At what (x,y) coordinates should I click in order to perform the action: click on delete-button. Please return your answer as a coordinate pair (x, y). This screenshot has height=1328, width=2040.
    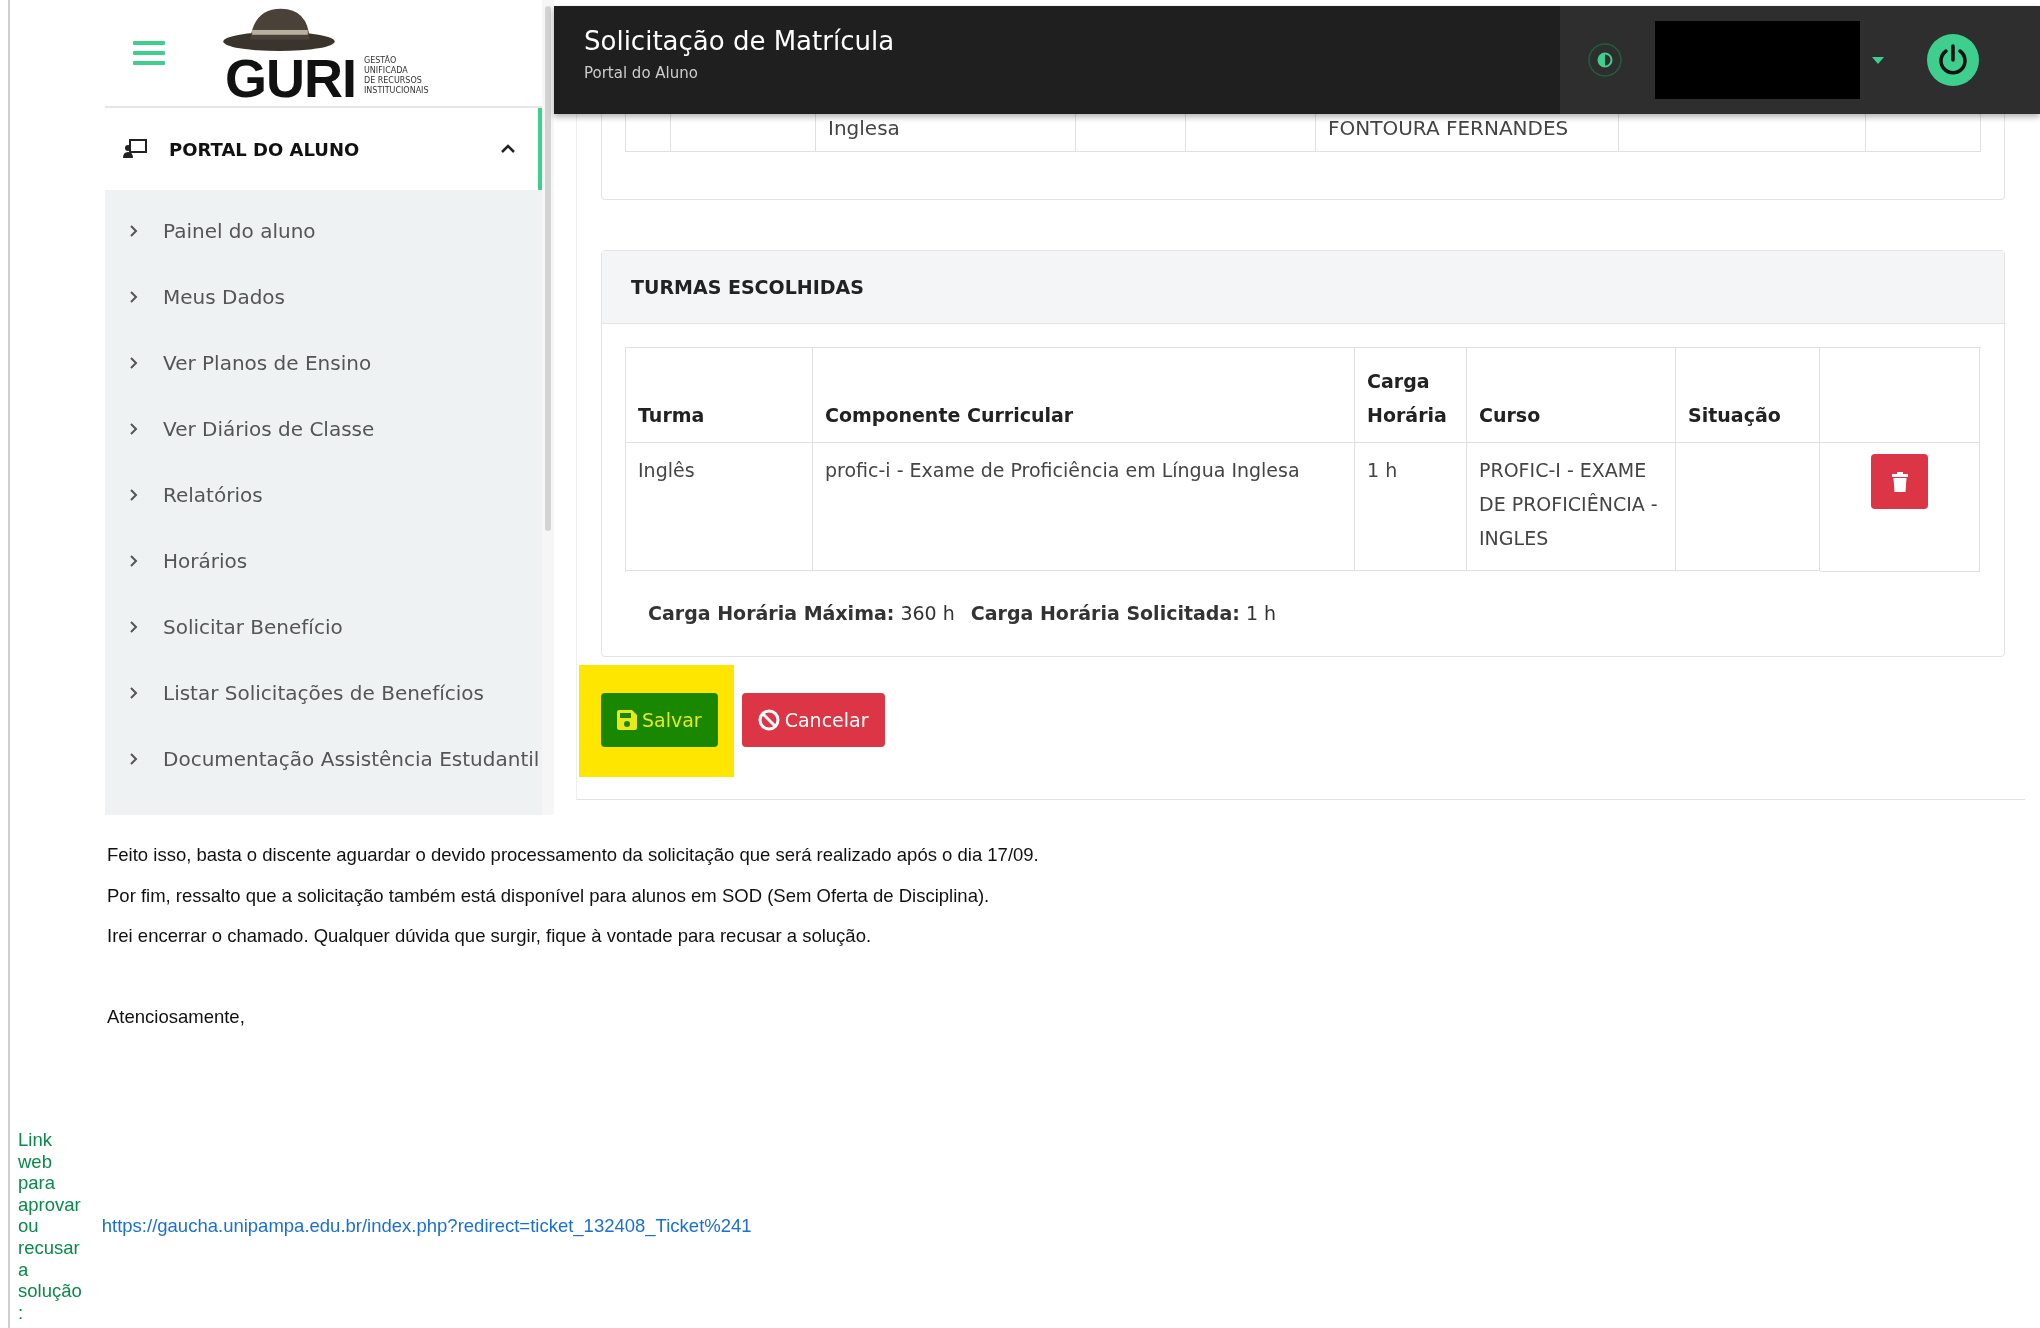
    Looking at the image, I should click on (1899, 481).